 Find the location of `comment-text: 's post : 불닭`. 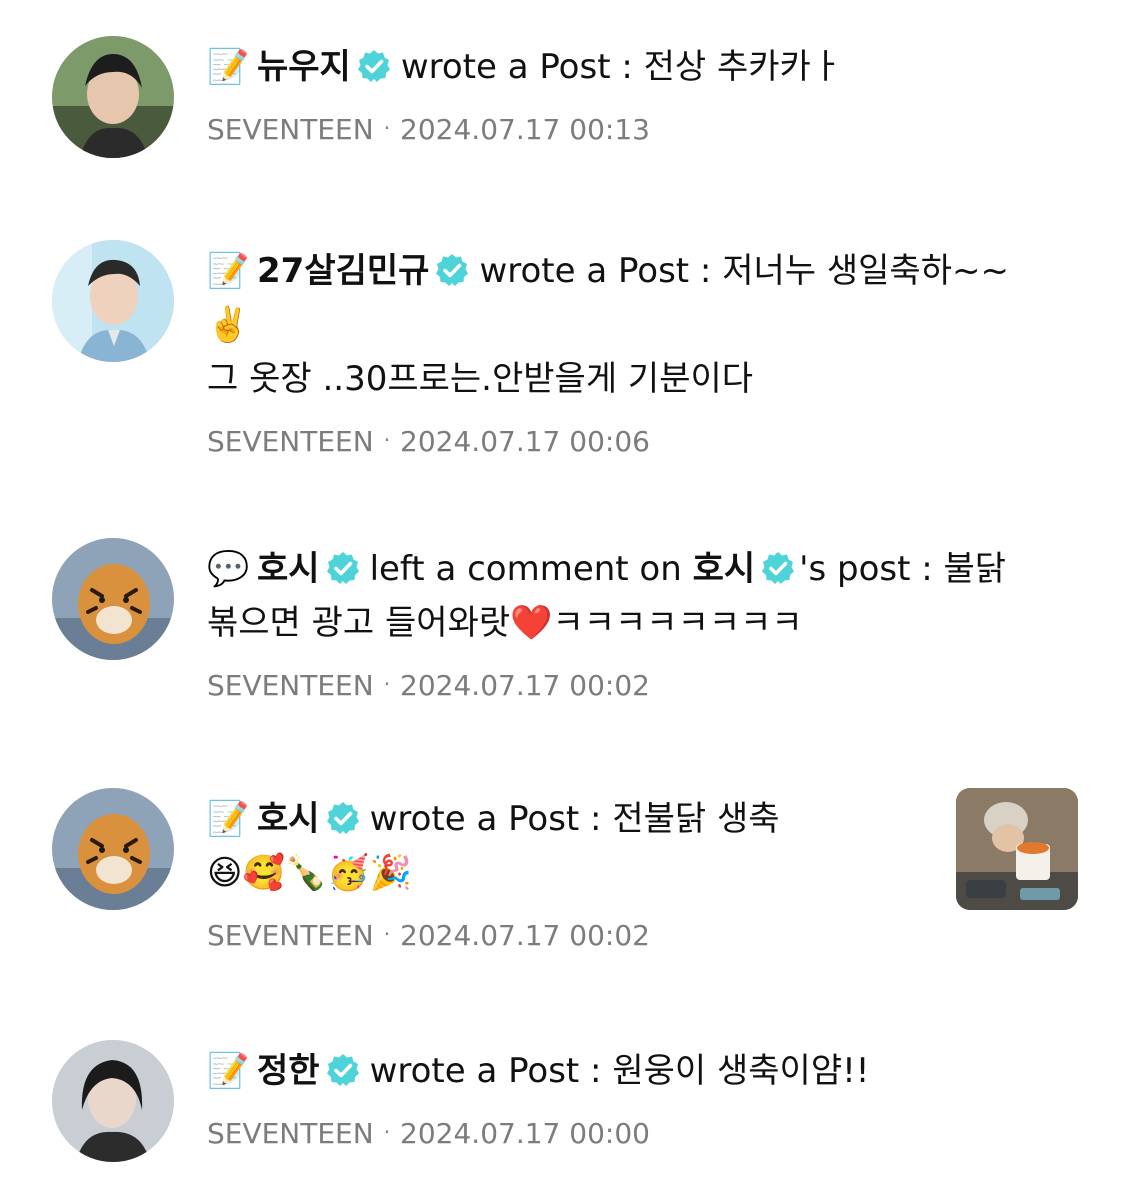

comment-text: 's post : 불닭 is located at coordinates (903, 569).